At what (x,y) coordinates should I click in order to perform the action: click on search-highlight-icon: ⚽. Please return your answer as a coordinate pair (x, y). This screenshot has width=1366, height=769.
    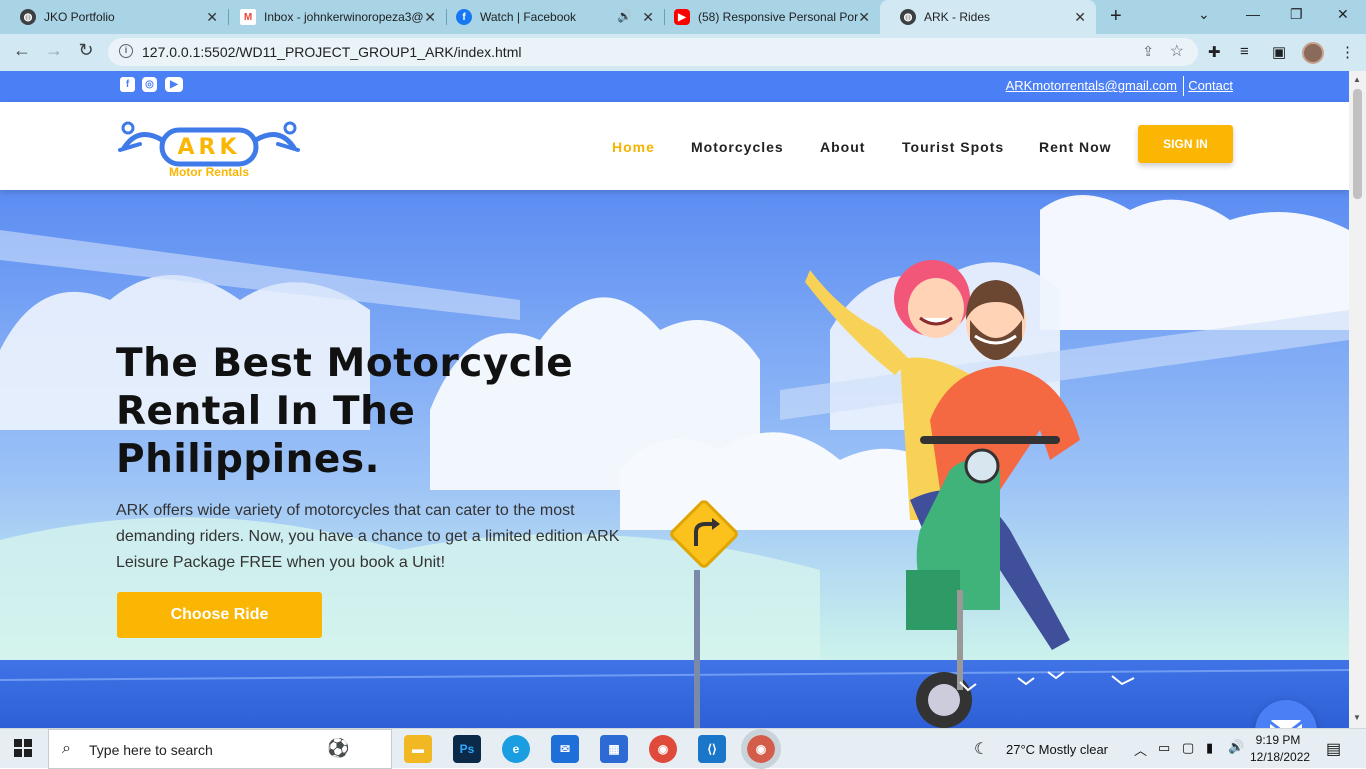
    Looking at the image, I should click on (338, 748).